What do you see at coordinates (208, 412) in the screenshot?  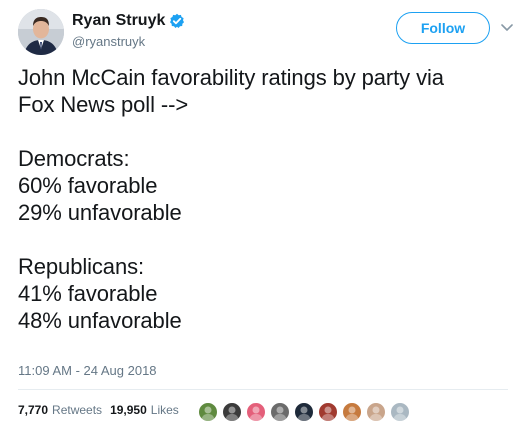 I see `leaf-avatar-icon` at bounding box center [208, 412].